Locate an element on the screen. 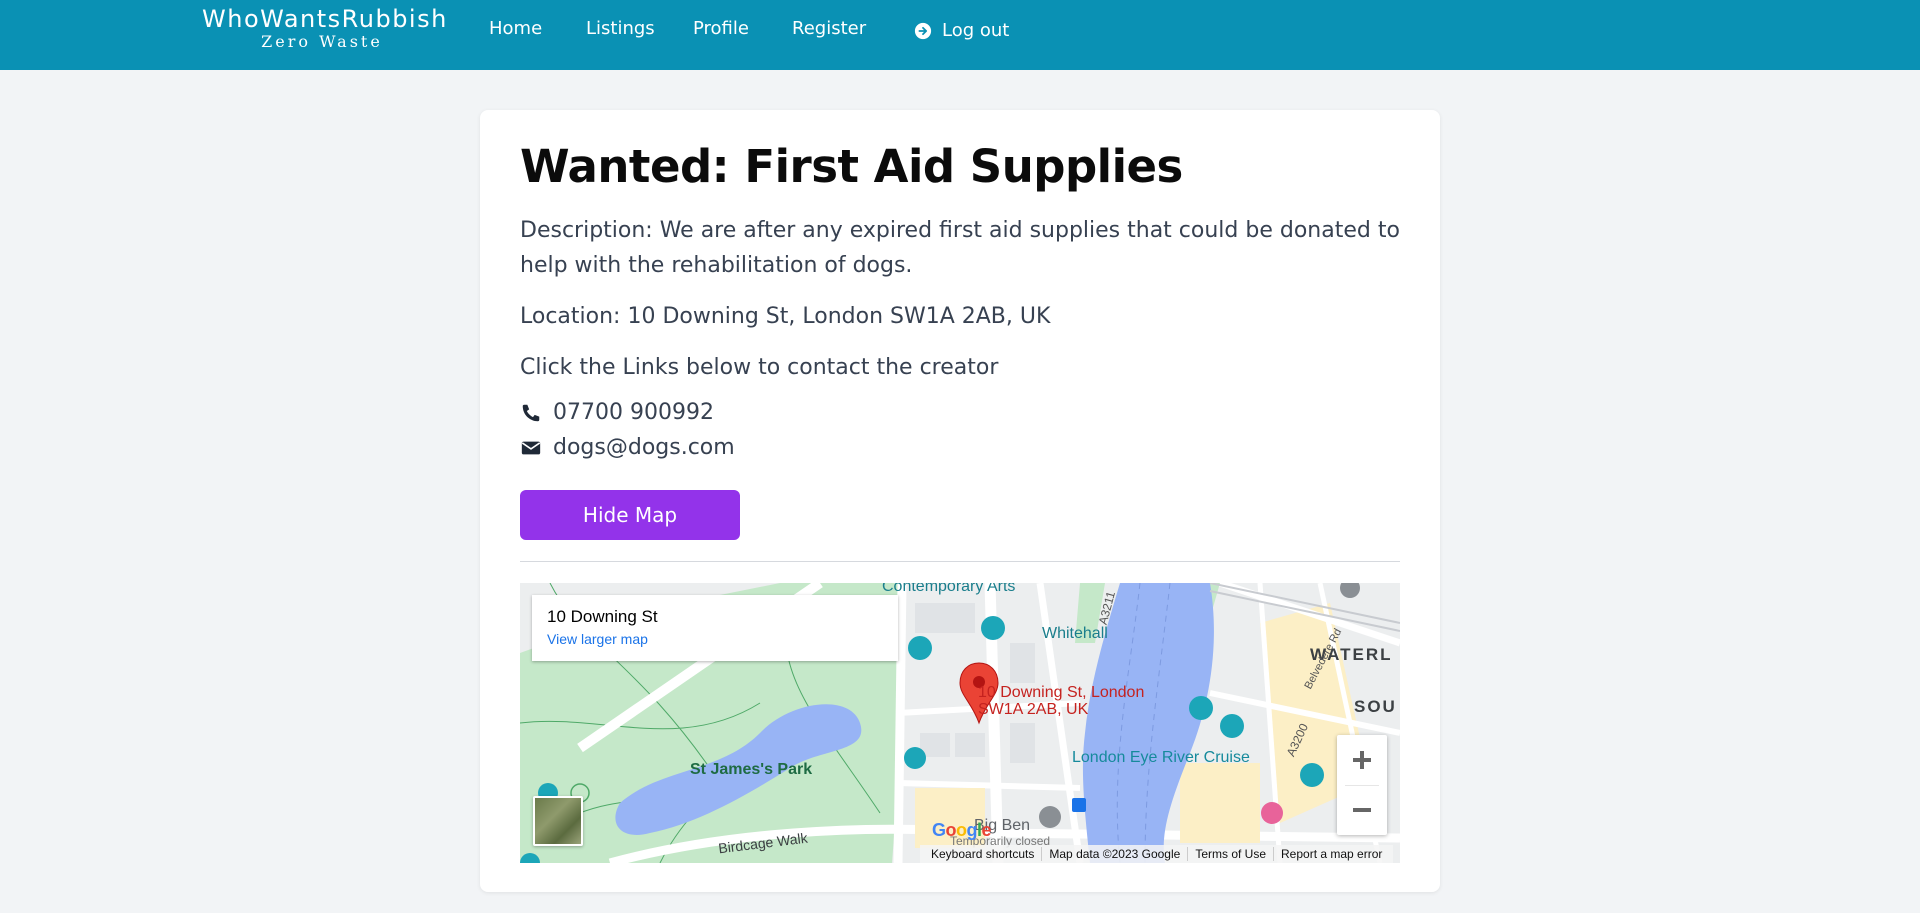 The height and width of the screenshot is (913, 1920). brand-logo: WhoWantsRubbish Zero Waste is located at coordinates (325, 27).